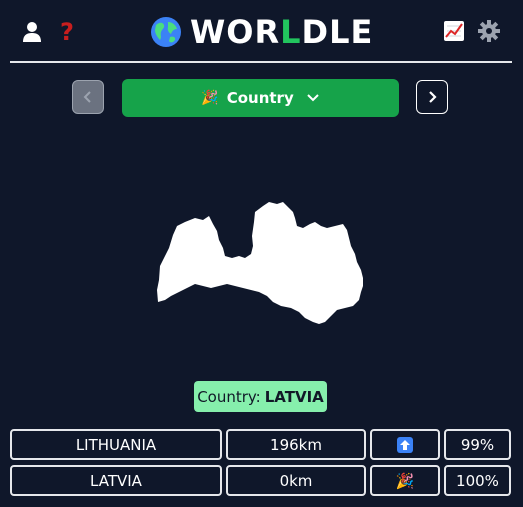 This screenshot has height=507, width=523. I want to click on chevron-right-icon, so click(433, 97).